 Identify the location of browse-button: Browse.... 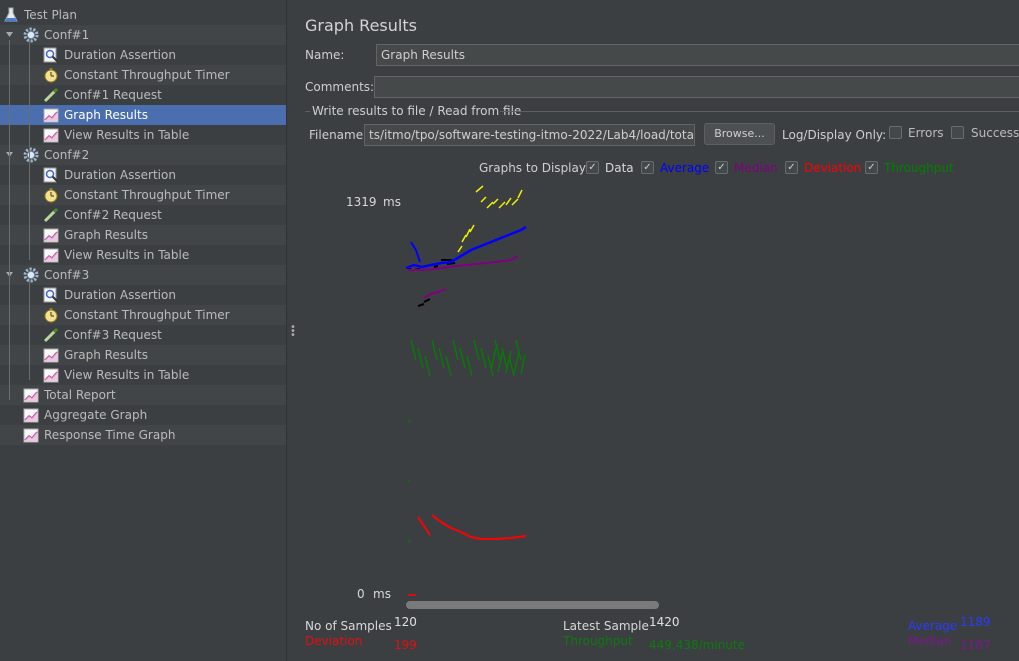
(739, 134).